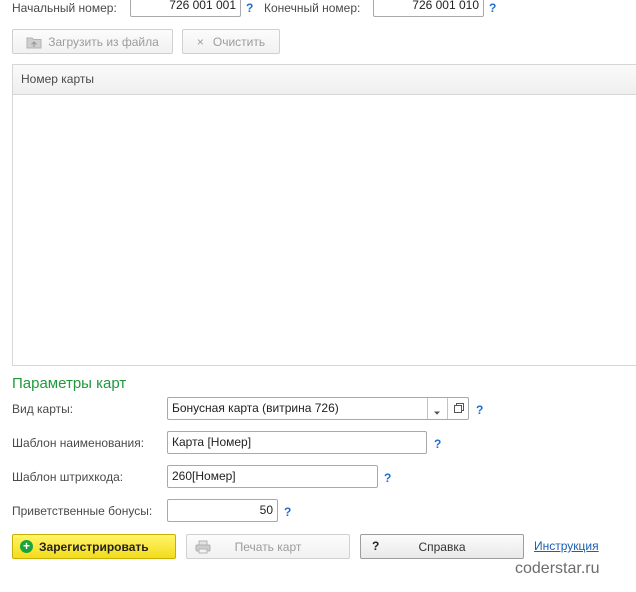  I want to click on card-params-title: Параметры карт, so click(69, 383).